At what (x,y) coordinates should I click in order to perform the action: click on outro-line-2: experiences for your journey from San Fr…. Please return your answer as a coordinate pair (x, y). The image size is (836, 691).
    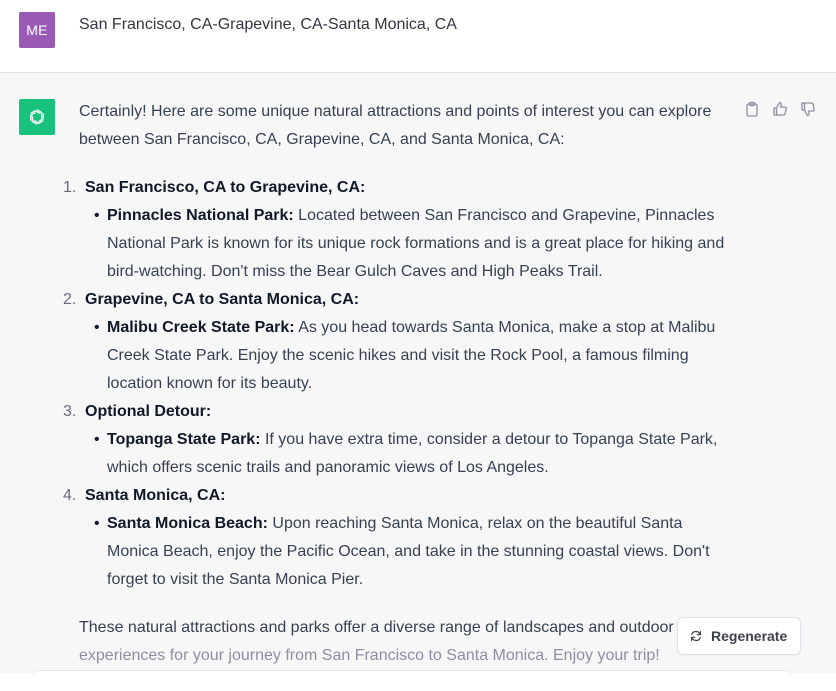
    Looking at the image, I should click on (369, 655).